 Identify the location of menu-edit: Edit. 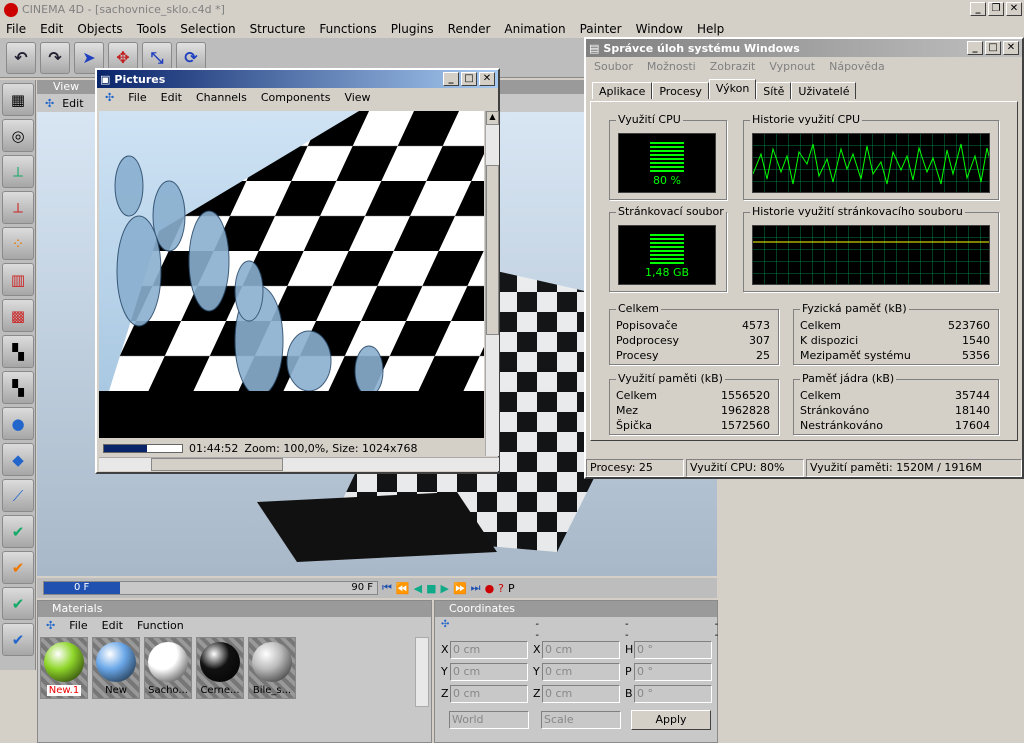
(51, 29).